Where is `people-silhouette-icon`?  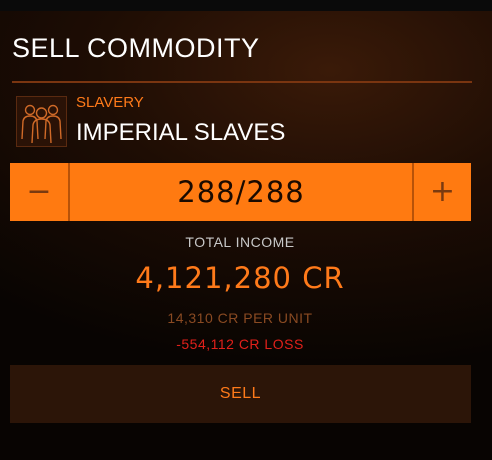
people-silhouette-icon is located at coordinates (41, 121).